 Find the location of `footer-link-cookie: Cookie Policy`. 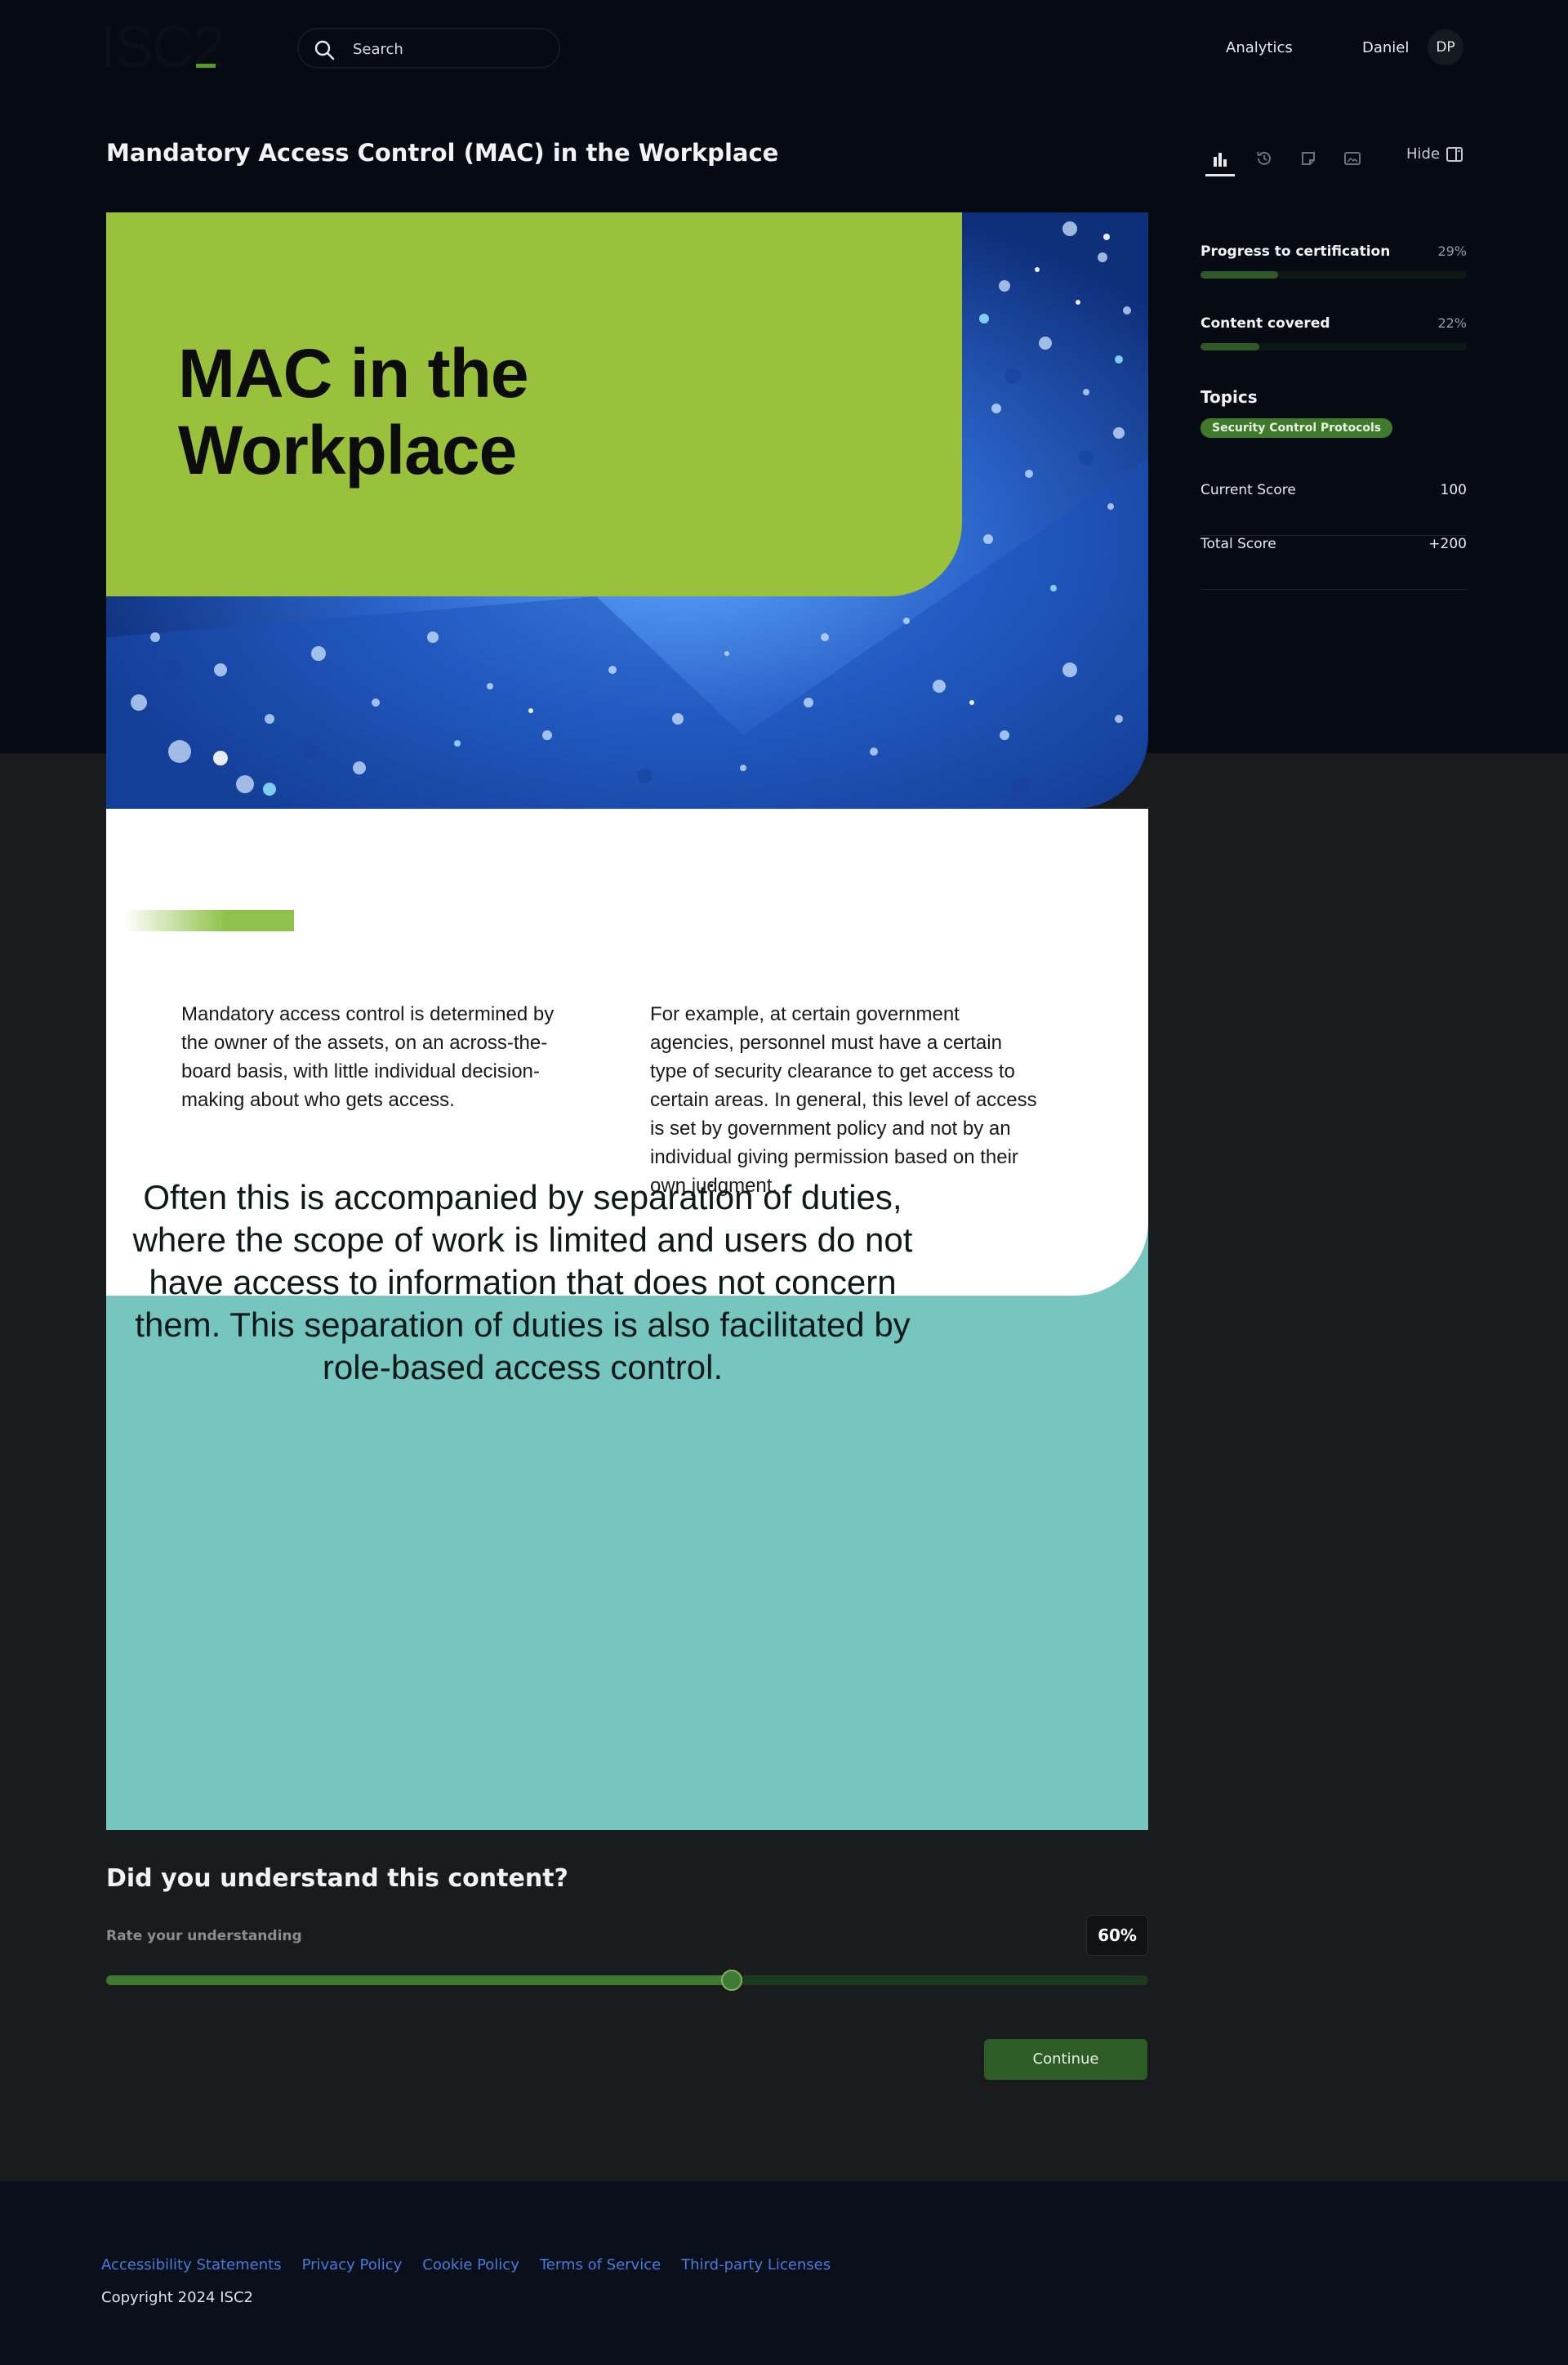

footer-link-cookie: Cookie Policy is located at coordinates (470, 2265).